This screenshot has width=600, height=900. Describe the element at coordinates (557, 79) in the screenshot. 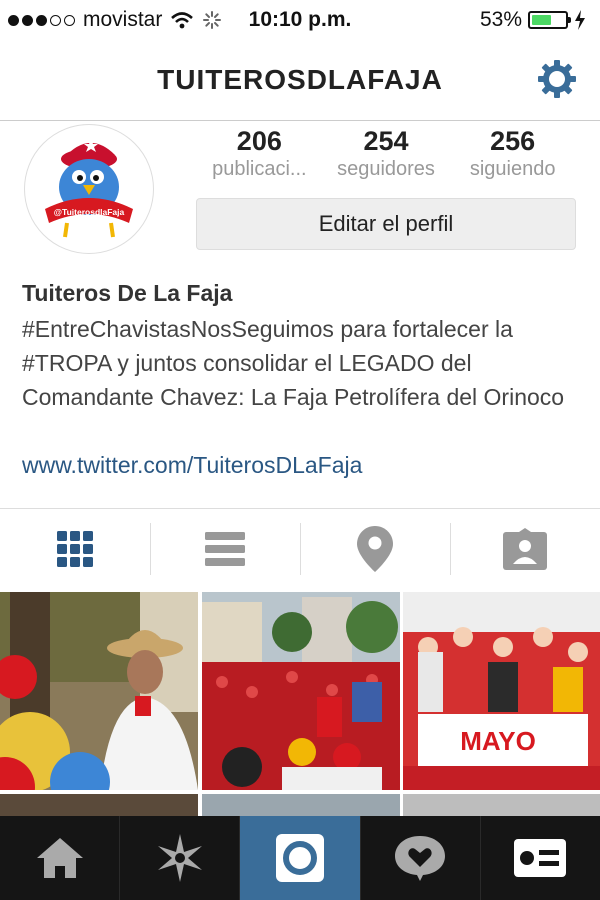

I see `gear-icon` at that location.